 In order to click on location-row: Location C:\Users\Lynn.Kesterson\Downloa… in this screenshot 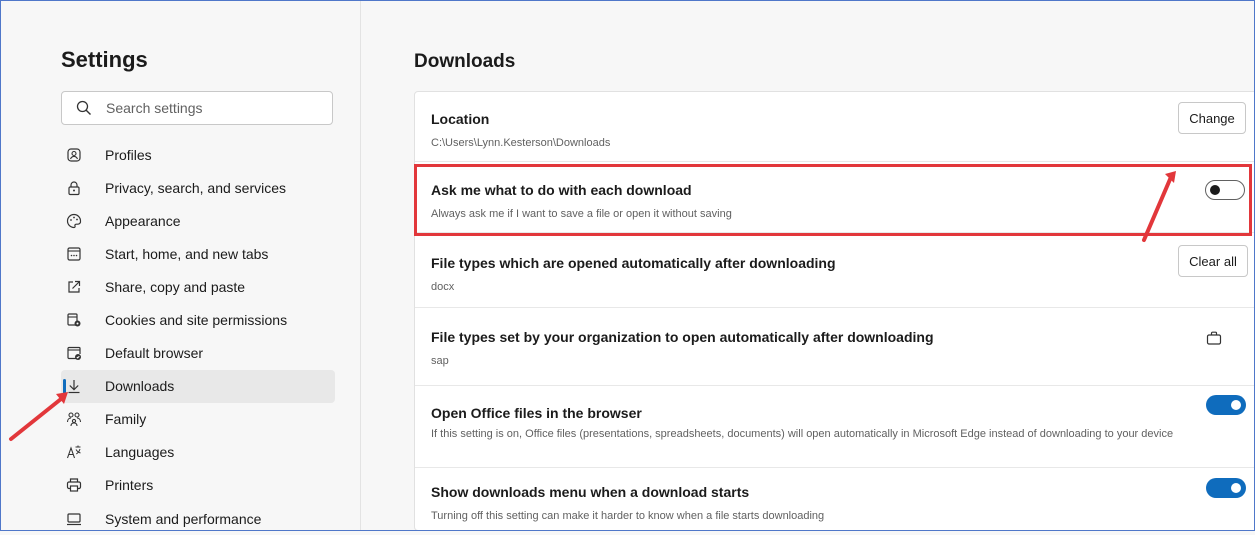, I will do `click(835, 127)`.